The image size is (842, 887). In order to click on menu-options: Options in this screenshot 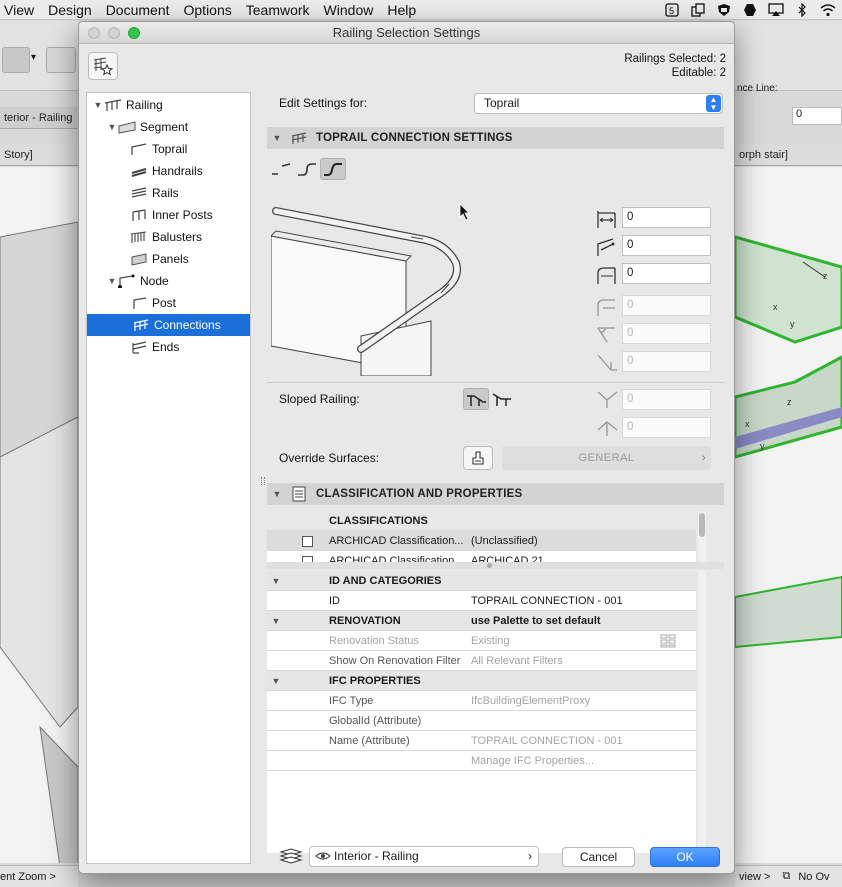, I will do `click(208, 10)`.